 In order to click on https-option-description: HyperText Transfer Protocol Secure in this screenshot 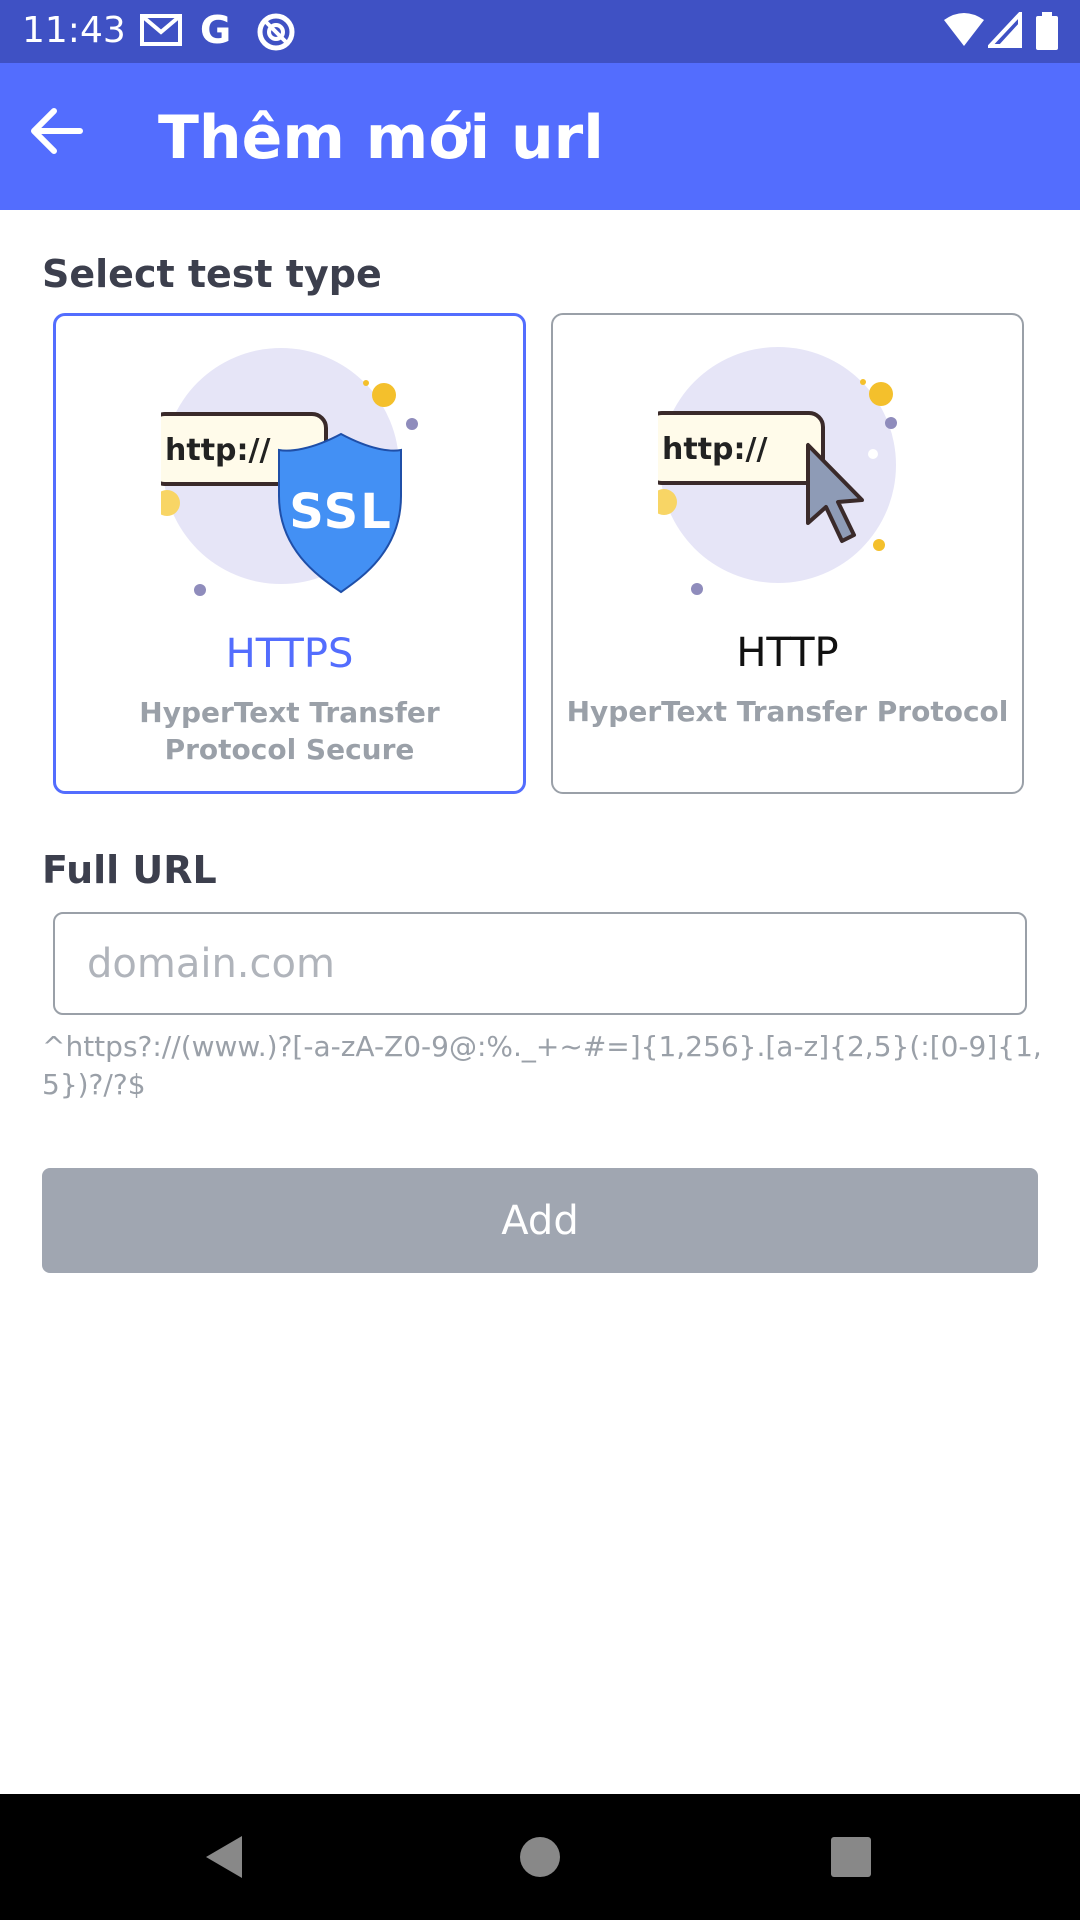, I will do `click(289, 731)`.